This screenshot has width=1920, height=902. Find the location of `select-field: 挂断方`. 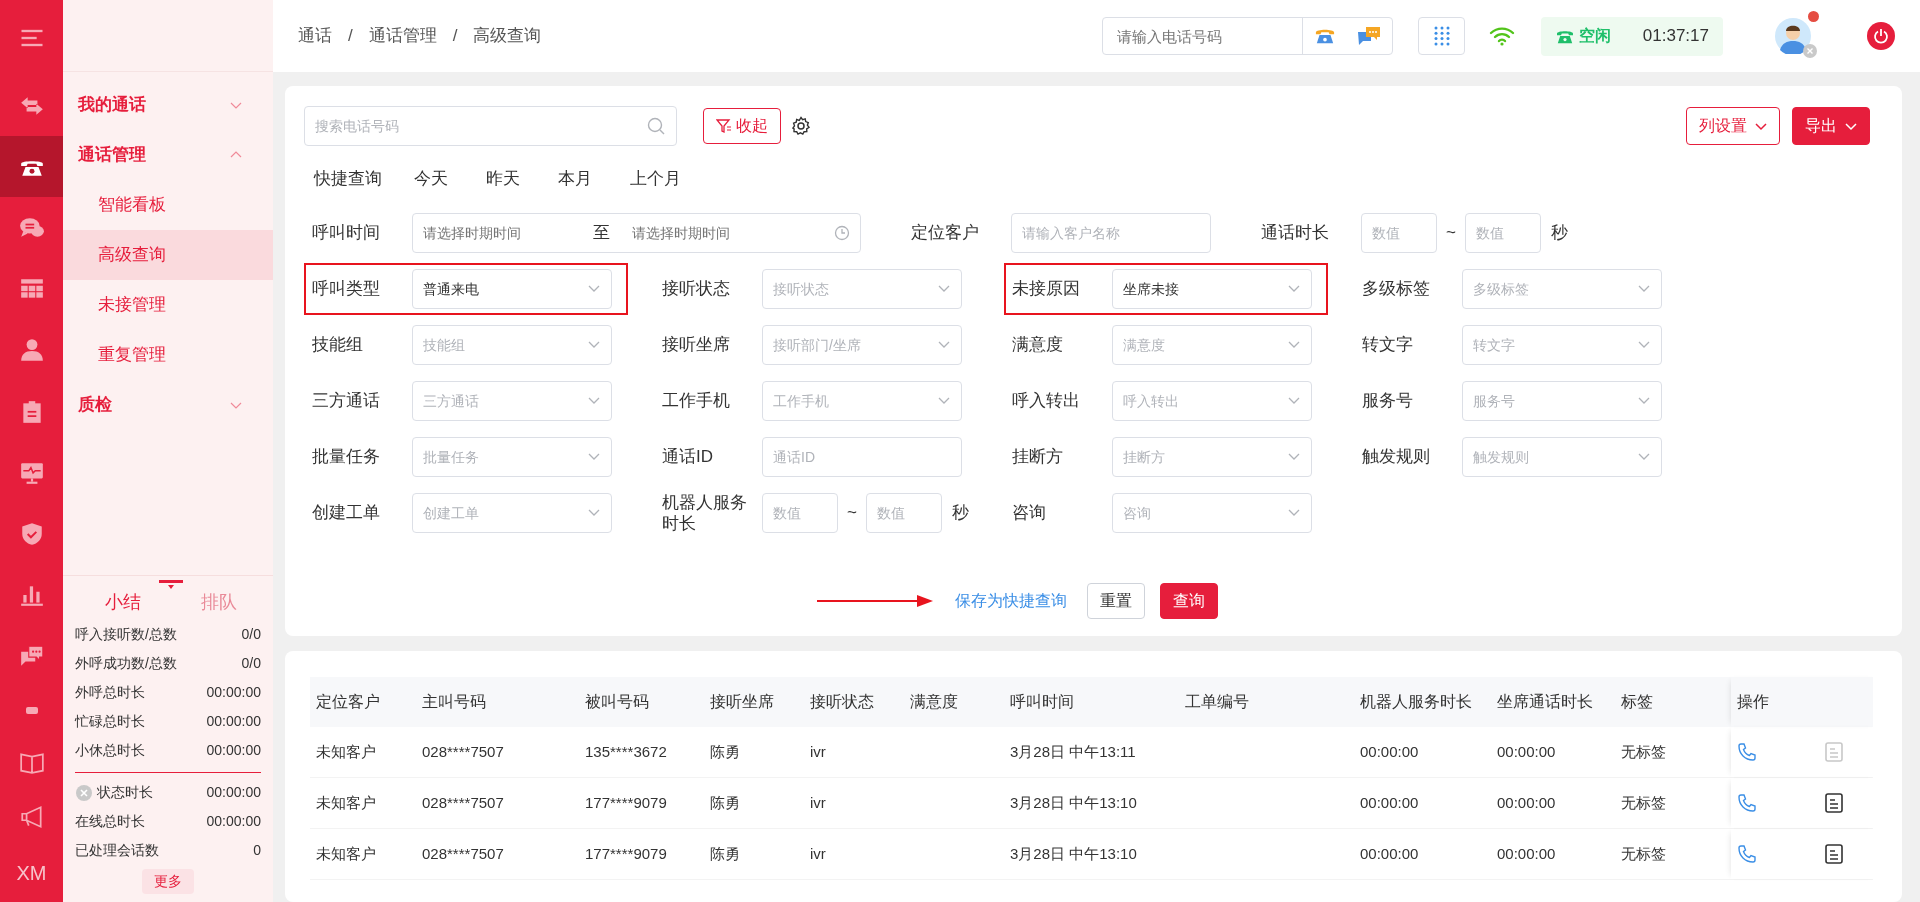

select-field: 挂断方 is located at coordinates (1212, 457).